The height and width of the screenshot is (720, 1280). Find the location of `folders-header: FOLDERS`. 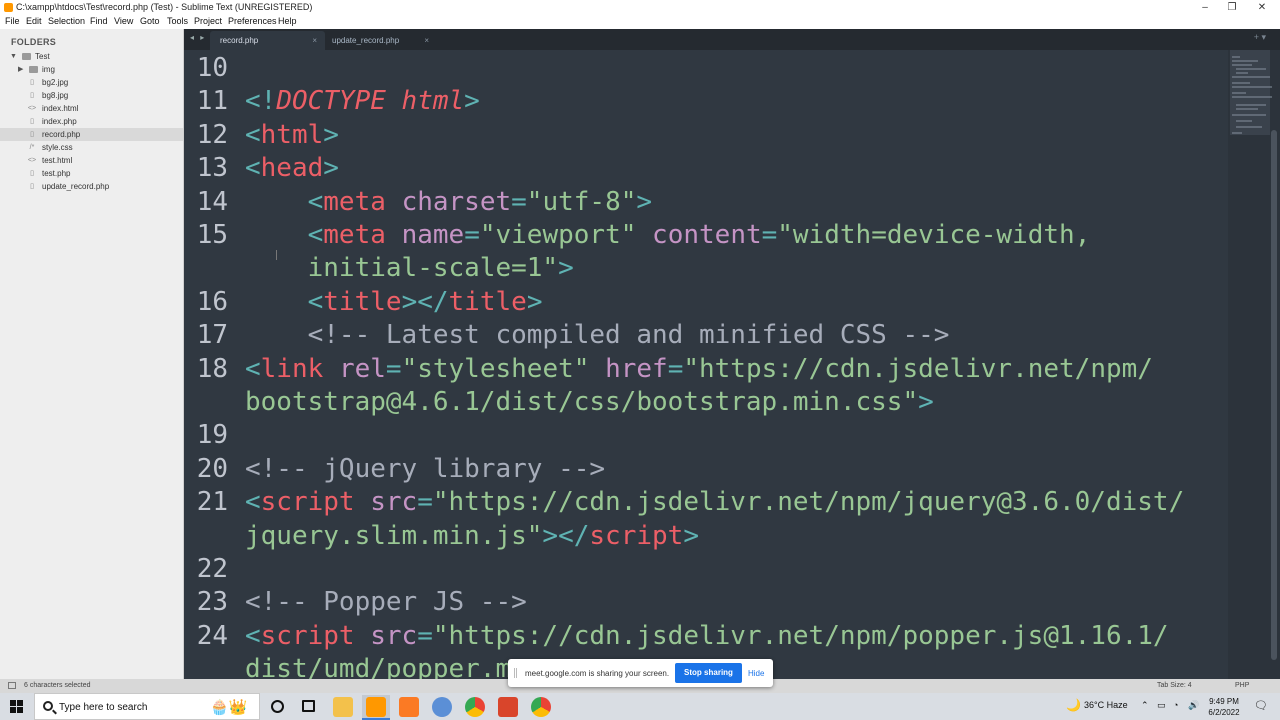

folders-header: FOLDERS is located at coordinates (34, 42).